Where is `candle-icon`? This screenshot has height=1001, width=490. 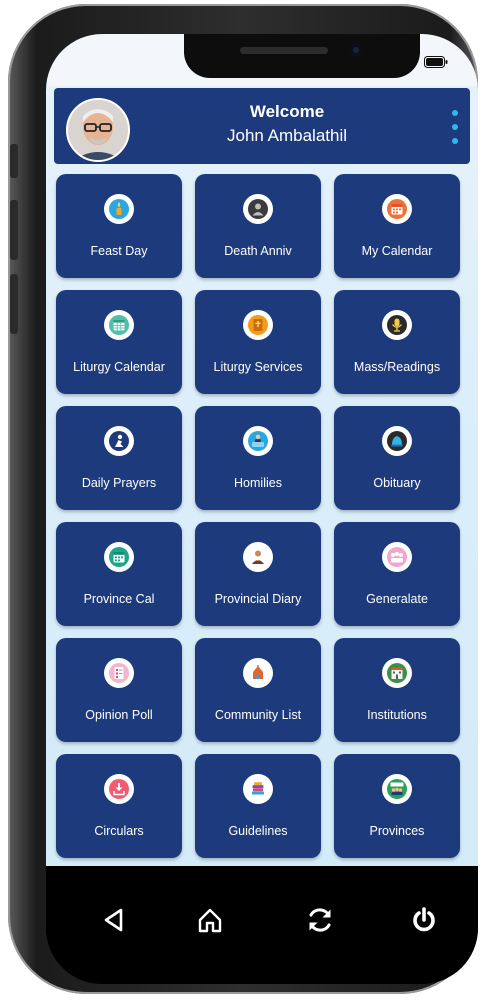 candle-icon is located at coordinates (119, 209).